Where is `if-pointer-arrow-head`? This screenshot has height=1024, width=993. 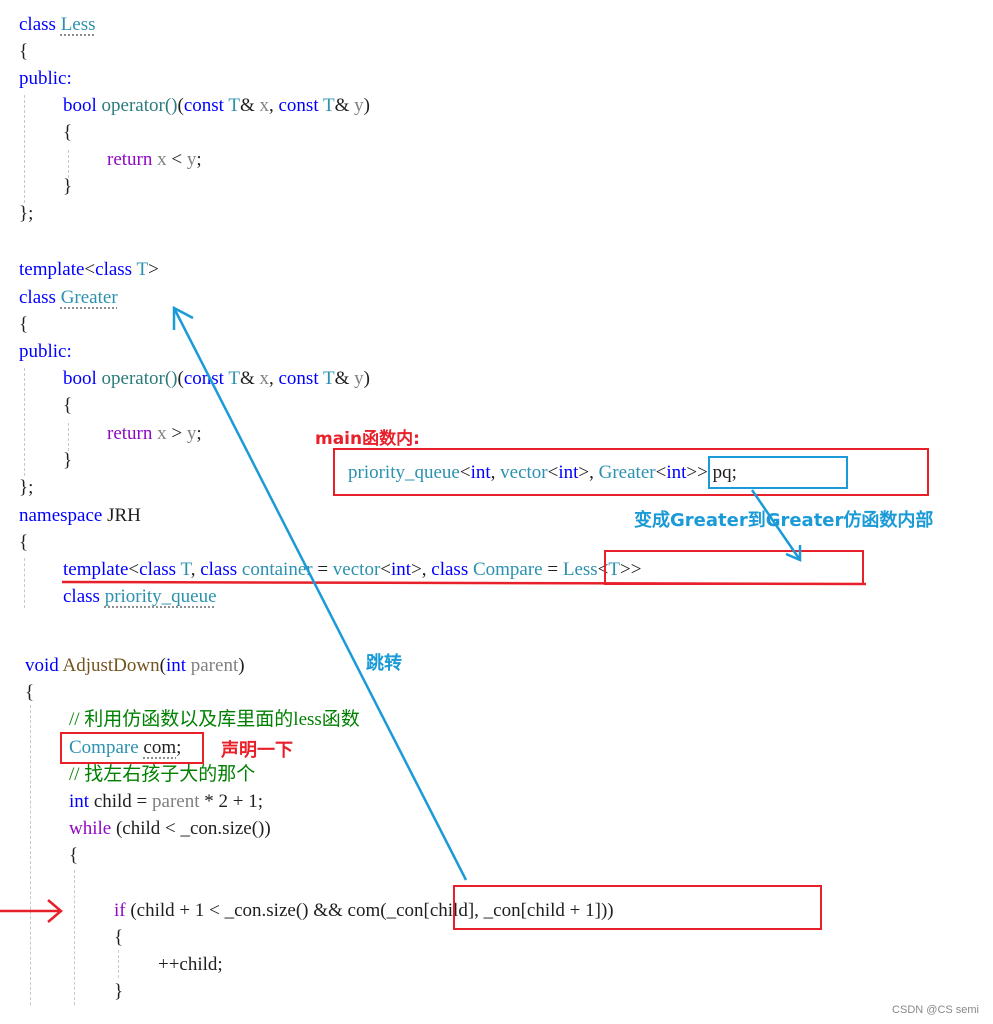
if-pointer-arrow-head is located at coordinates (55, 911).